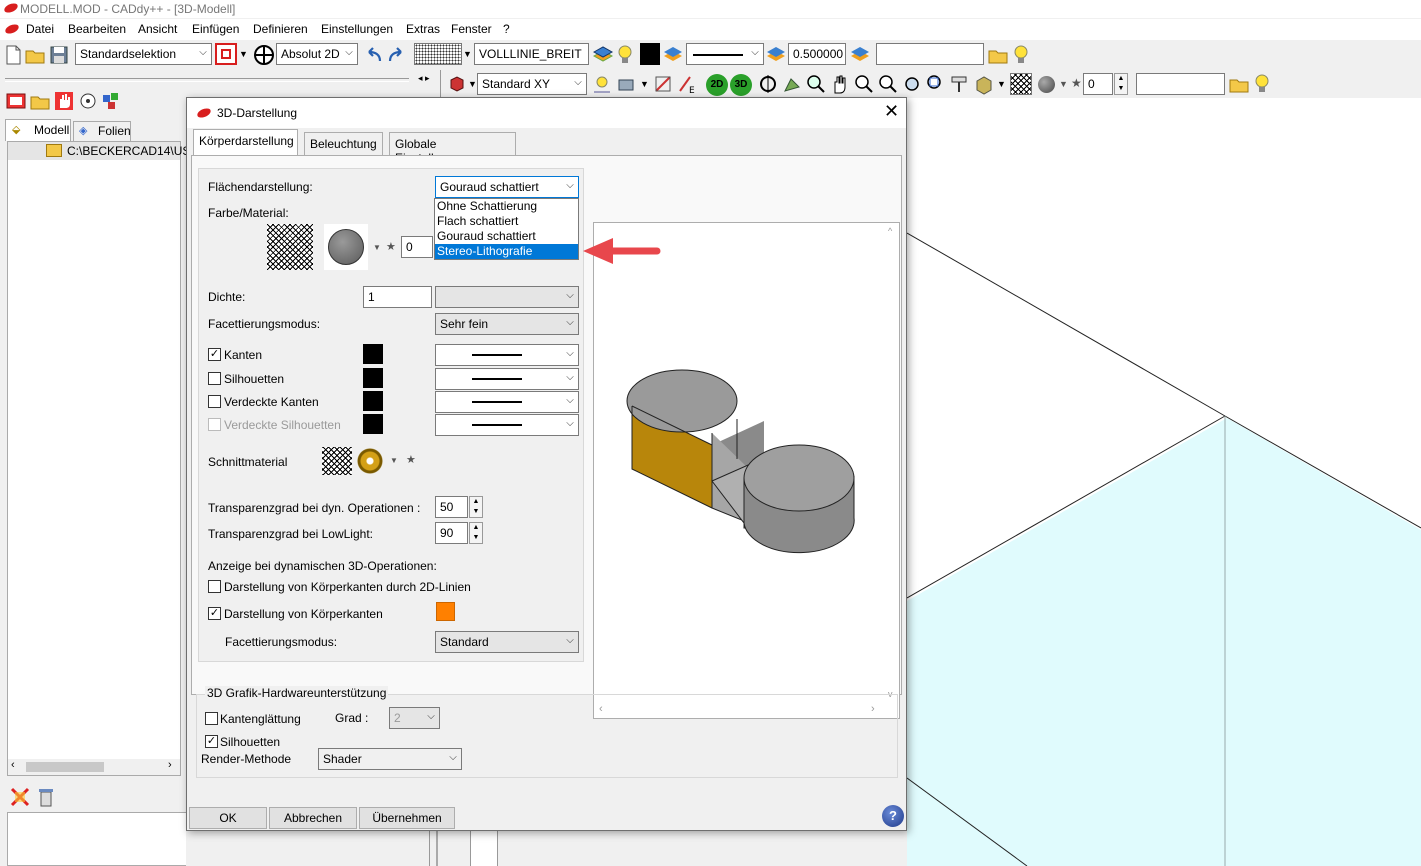  What do you see at coordinates (476, 533) in the screenshot?
I see `transparenz-low-spinner: ▲ ▼` at bounding box center [476, 533].